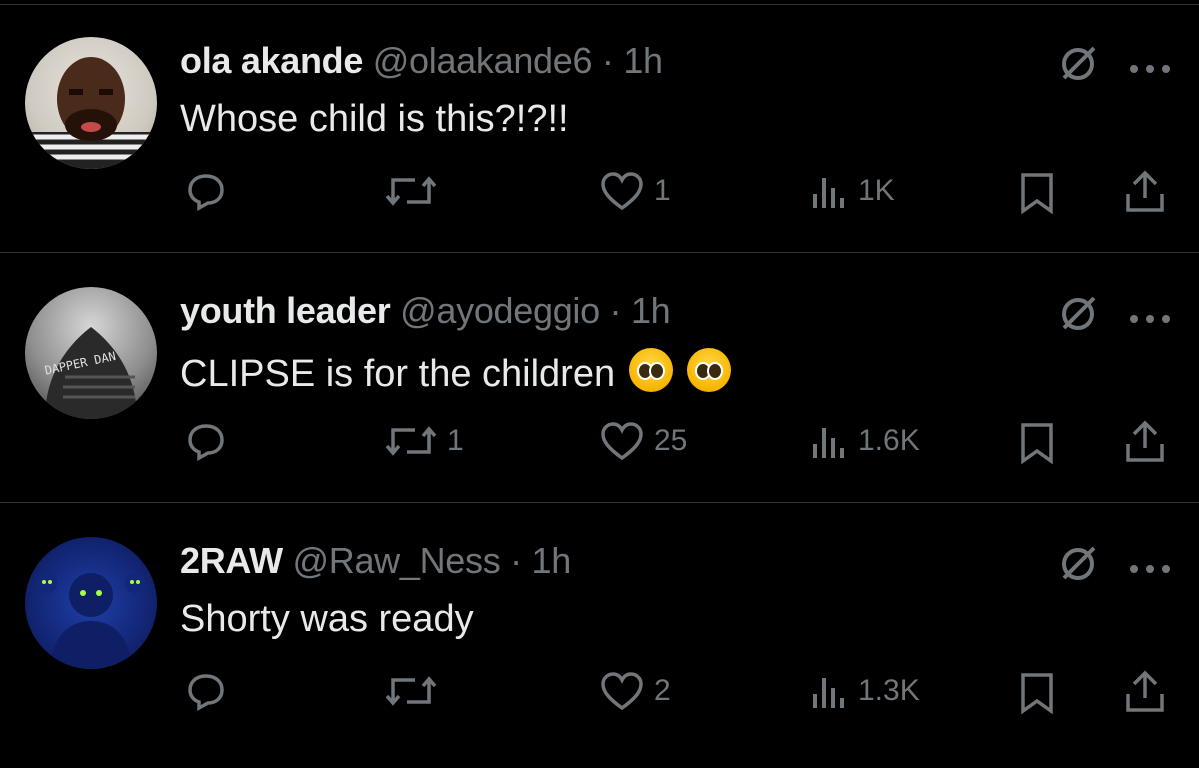 This screenshot has width=1199, height=768. I want to click on like-button: 1, so click(635, 191).